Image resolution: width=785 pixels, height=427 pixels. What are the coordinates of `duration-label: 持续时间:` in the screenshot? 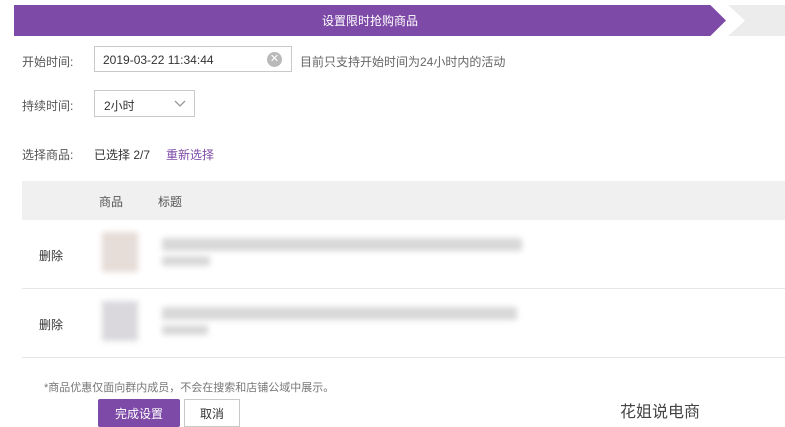 It's located at (48, 106).